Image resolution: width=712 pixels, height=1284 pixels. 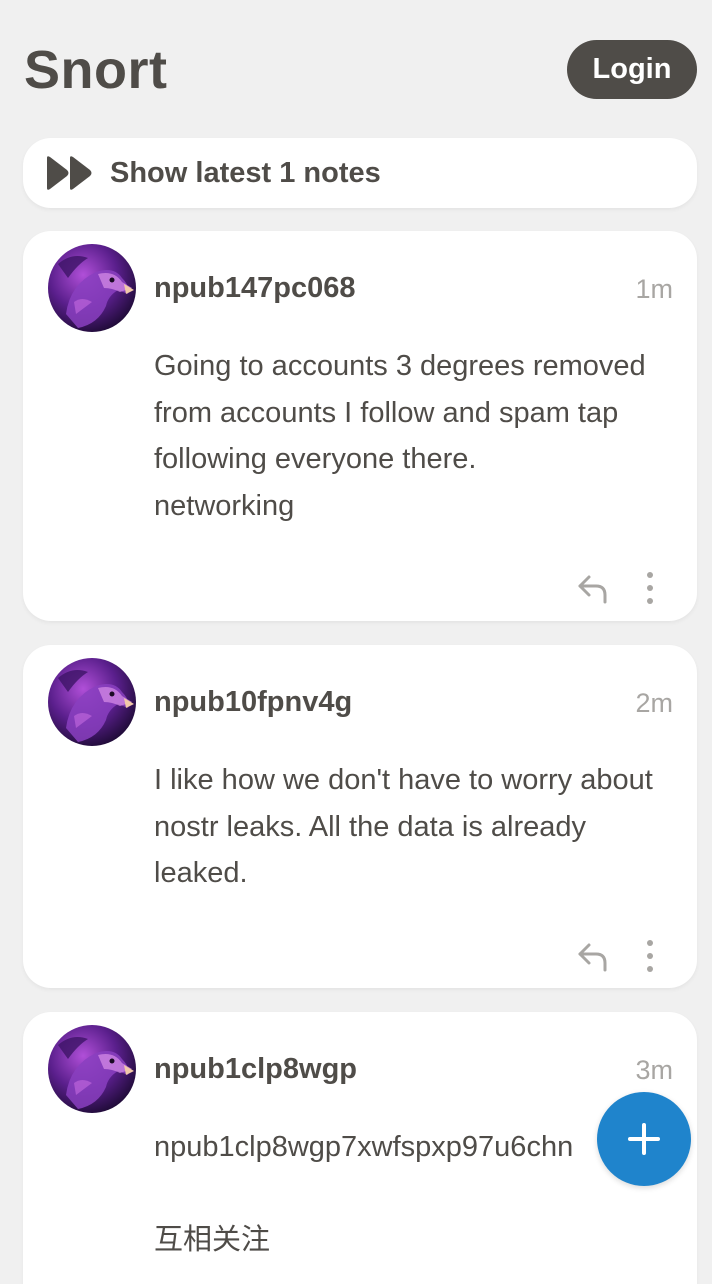 What do you see at coordinates (245, 173) in the screenshot?
I see `show-latest-label: Show latest 1 notes` at bounding box center [245, 173].